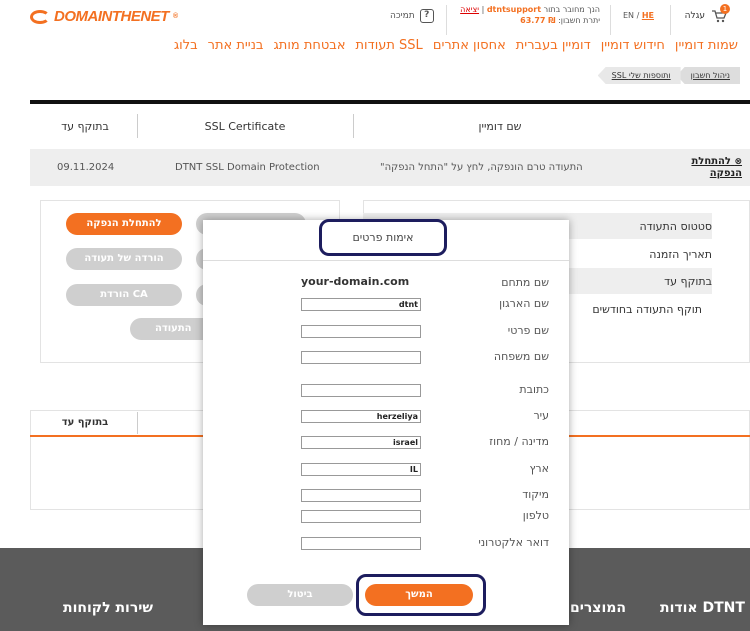 Image resolution: width=750 pixels, height=631 pixels. Describe the element at coordinates (702, 608) in the screenshot. I see `footer-about: אודות DTNT` at that location.